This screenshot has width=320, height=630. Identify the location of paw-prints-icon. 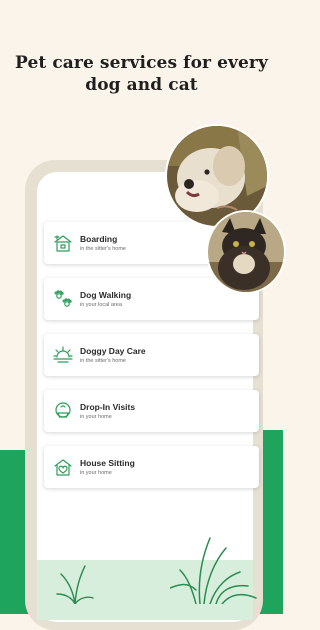
(63, 298).